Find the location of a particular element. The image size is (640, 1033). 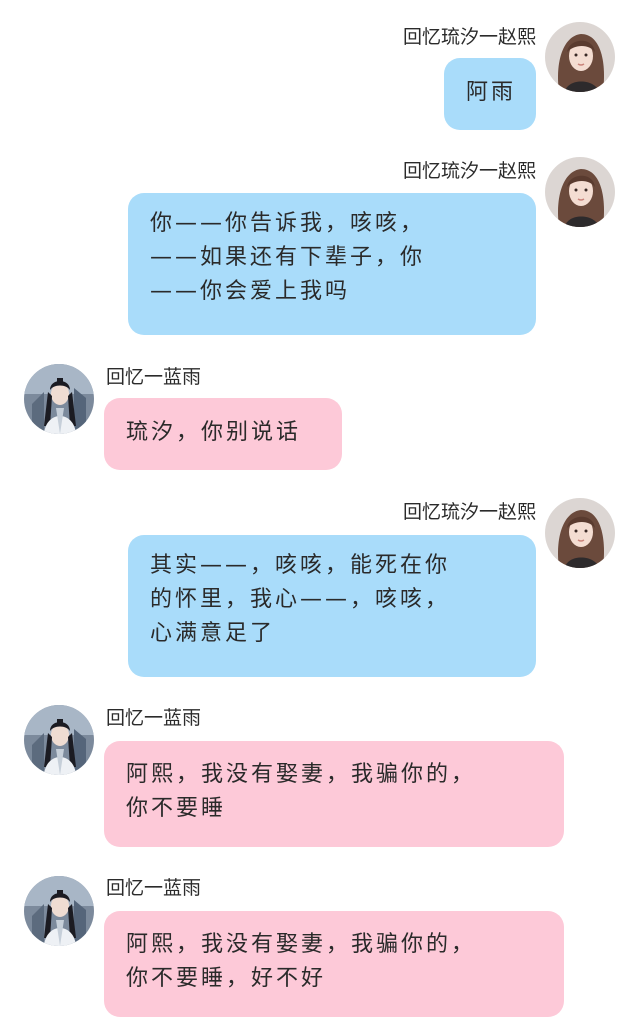

message-line: 琉汐，你别说话 is located at coordinates (214, 432).